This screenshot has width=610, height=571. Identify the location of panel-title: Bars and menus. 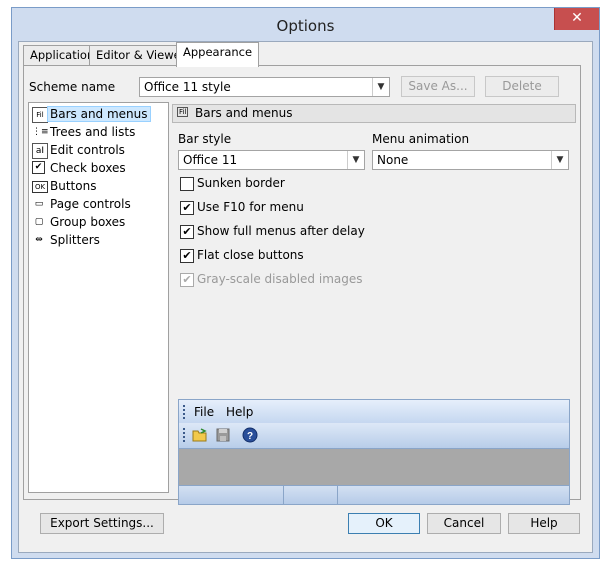
(244, 113).